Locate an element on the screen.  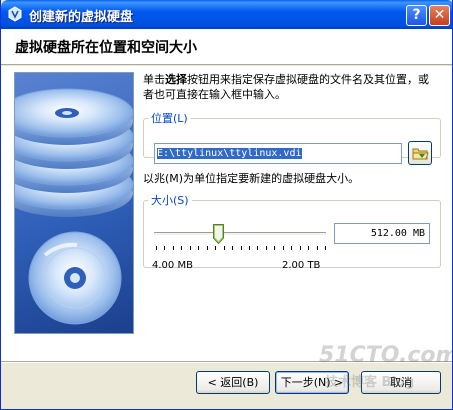
location-input: E:\ttylinux\ttylinux.vdi is located at coordinates (278, 153).